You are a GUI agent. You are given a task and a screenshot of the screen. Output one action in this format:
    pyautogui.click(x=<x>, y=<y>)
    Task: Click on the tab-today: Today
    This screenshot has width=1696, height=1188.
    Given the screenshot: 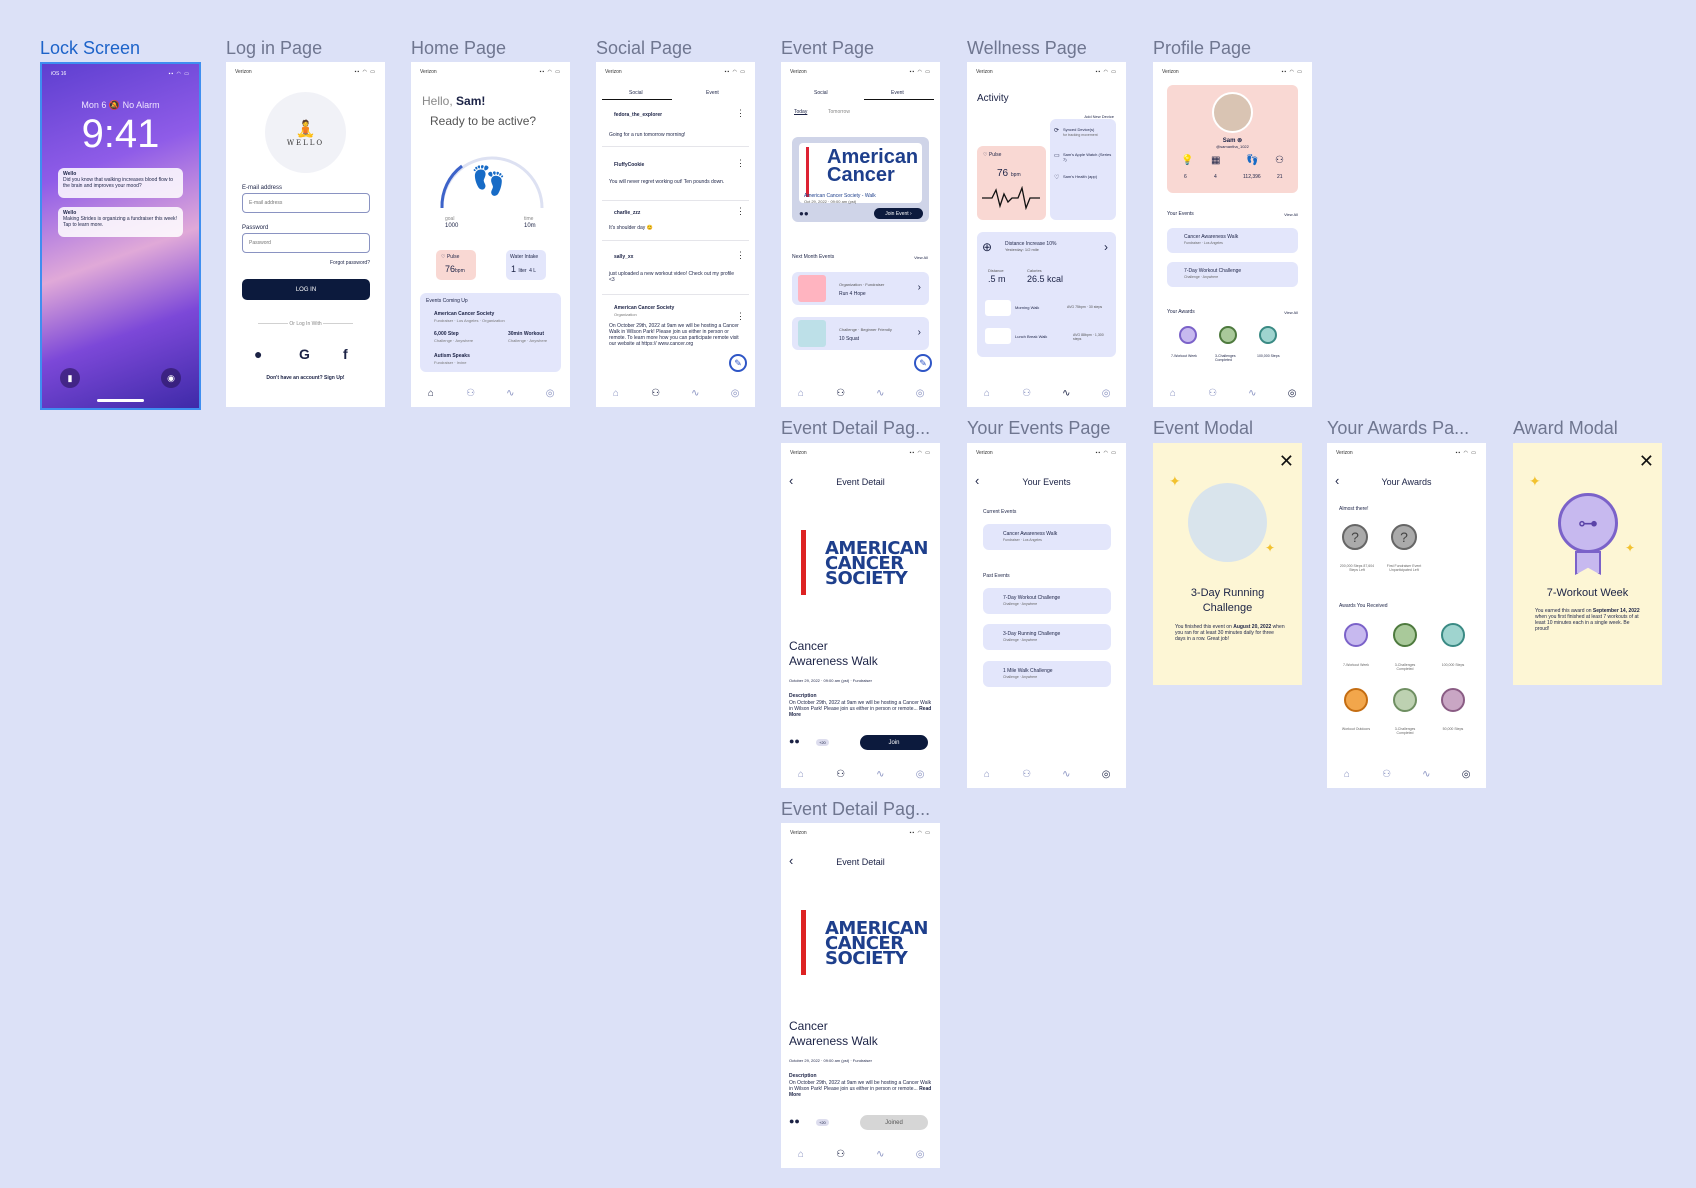 What is the action you would take?
    pyautogui.click(x=800, y=112)
    